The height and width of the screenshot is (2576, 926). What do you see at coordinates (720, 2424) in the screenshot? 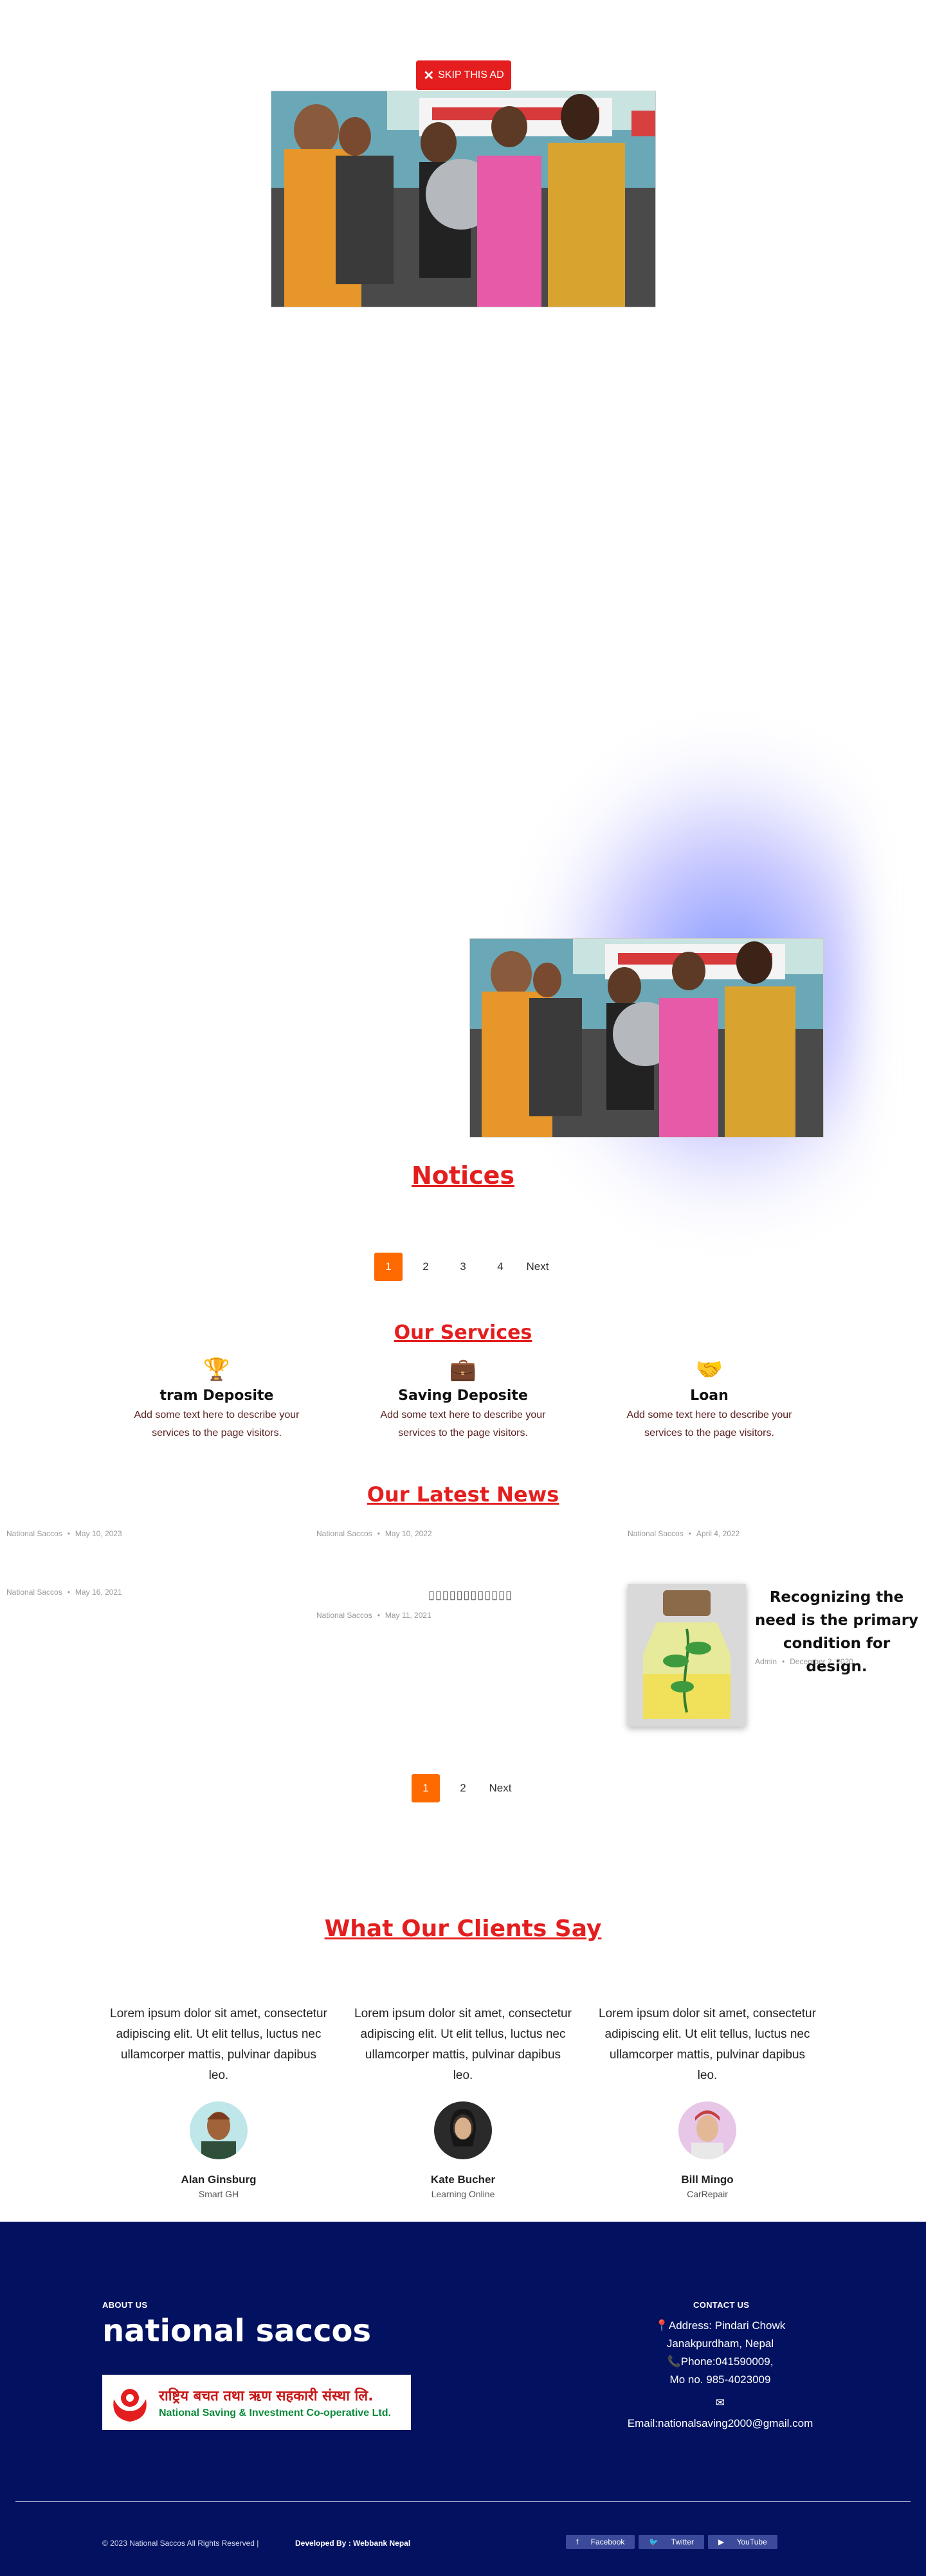
I see `contact-email: Email:nationalsaving2000@gmail.com` at bounding box center [720, 2424].